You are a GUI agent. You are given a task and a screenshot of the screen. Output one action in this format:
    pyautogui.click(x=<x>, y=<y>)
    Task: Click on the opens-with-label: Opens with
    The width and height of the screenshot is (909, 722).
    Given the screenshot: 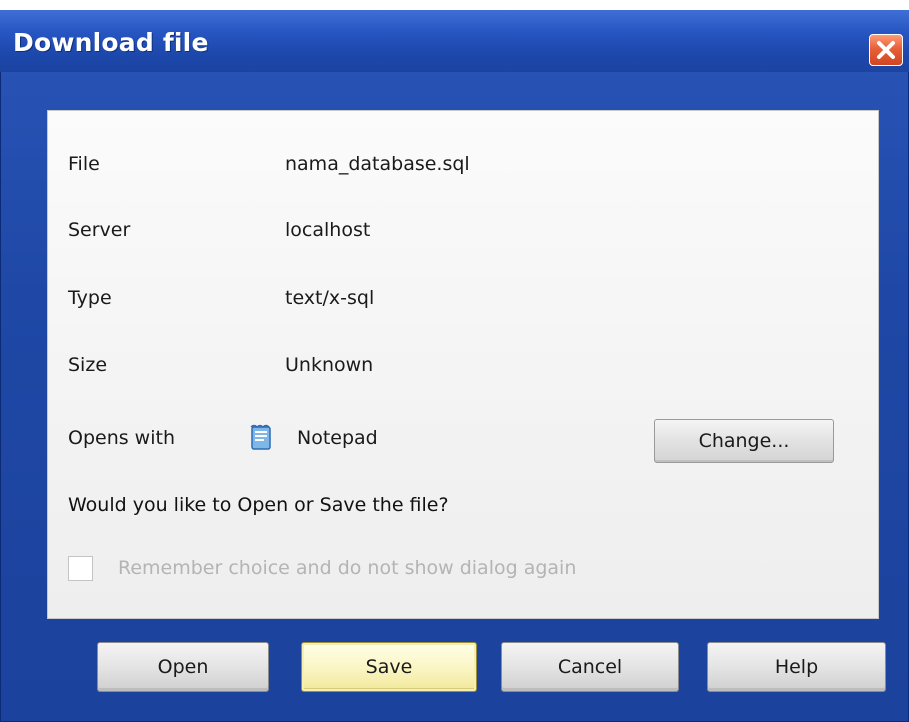 What is the action you would take?
    pyautogui.click(x=121, y=438)
    